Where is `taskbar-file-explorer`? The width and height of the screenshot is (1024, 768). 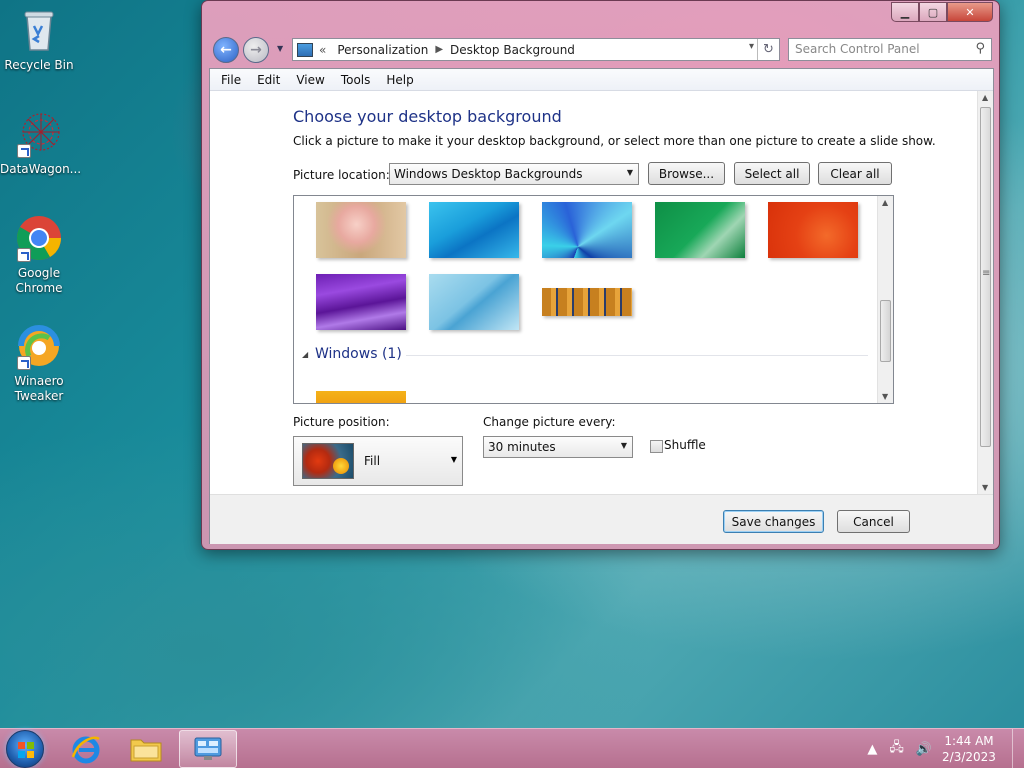 taskbar-file-explorer is located at coordinates (146, 749).